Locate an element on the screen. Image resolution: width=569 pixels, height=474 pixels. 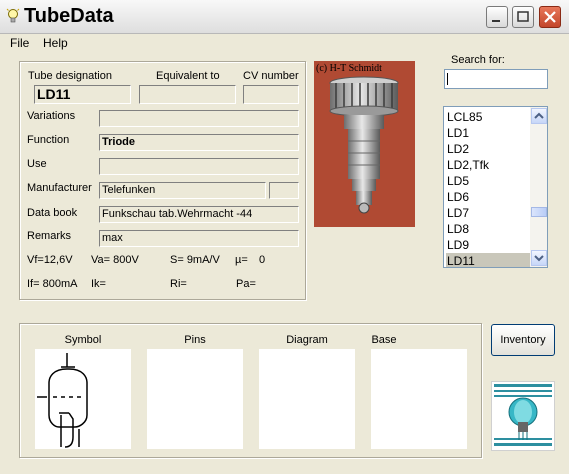
tubedata-logo is located at coordinates (523, 416).